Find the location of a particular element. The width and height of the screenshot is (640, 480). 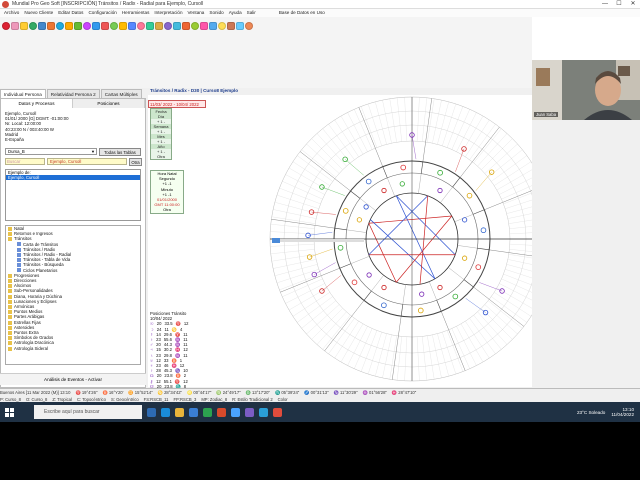

tab-individual: Individual Persona is located at coordinates (23, 93).